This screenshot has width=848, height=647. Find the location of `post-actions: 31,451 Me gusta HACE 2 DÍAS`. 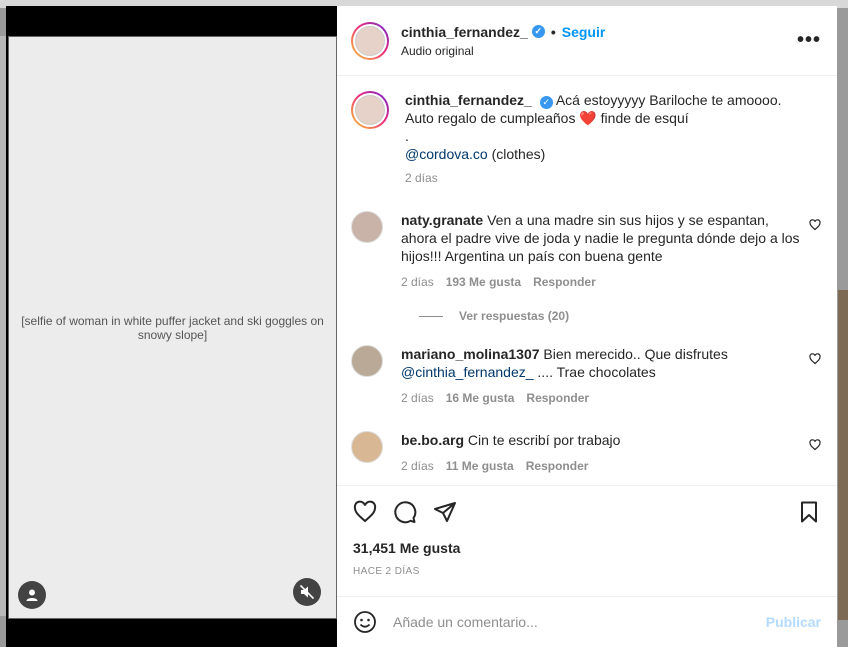

post-actions: 31,451 Me gusta HACE 2 DÍAS is located at coordinates (587, 531).